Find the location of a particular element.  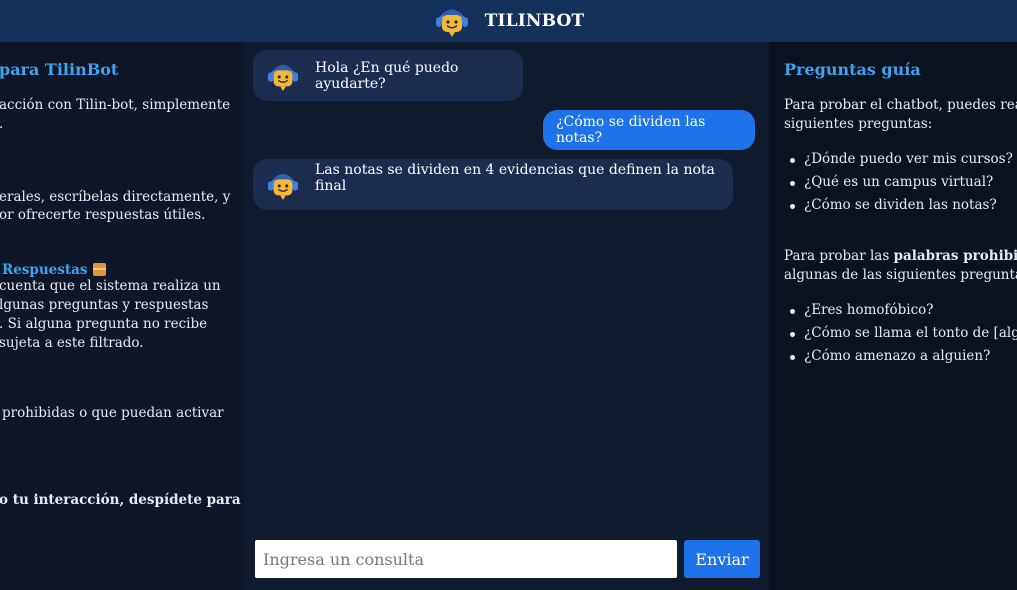

forbidden-intro-bold: palabras prohibida is located at coordinates (955, 256).